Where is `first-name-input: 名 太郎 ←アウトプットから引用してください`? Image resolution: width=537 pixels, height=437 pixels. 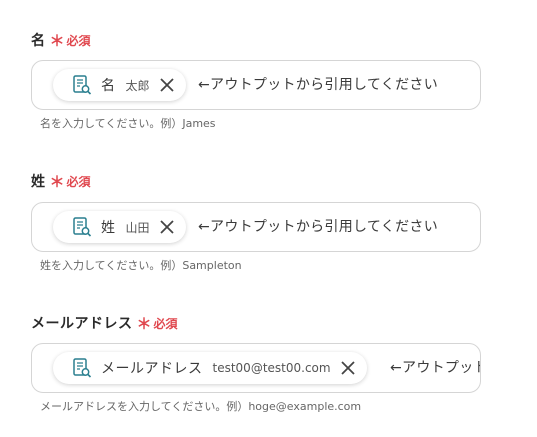 first-name-input: 名 太郎 ←アウトプットから引用してください is located at coordinates (256, 85).